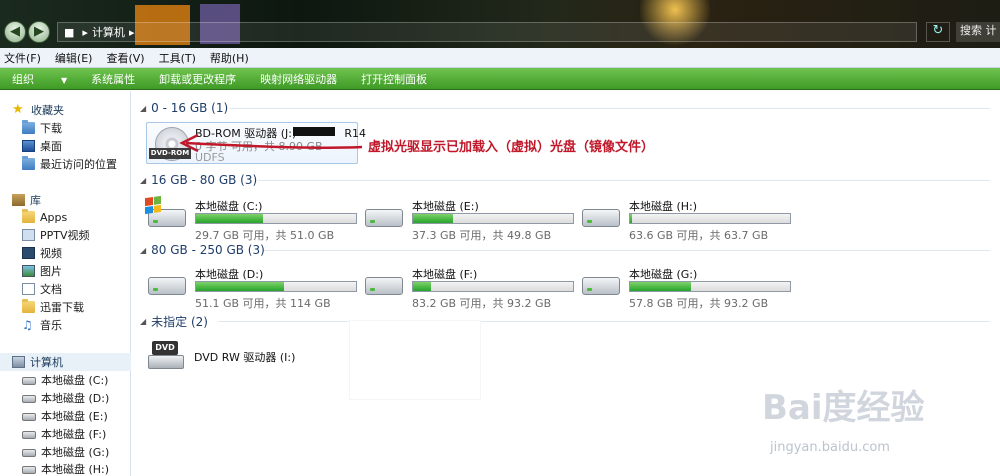 This screenshot has width=1000, height=476. What do you see at coordinates (35, 200) in the screenshot?
I see `libraries-label: 库` at bounding box center [35, 200].